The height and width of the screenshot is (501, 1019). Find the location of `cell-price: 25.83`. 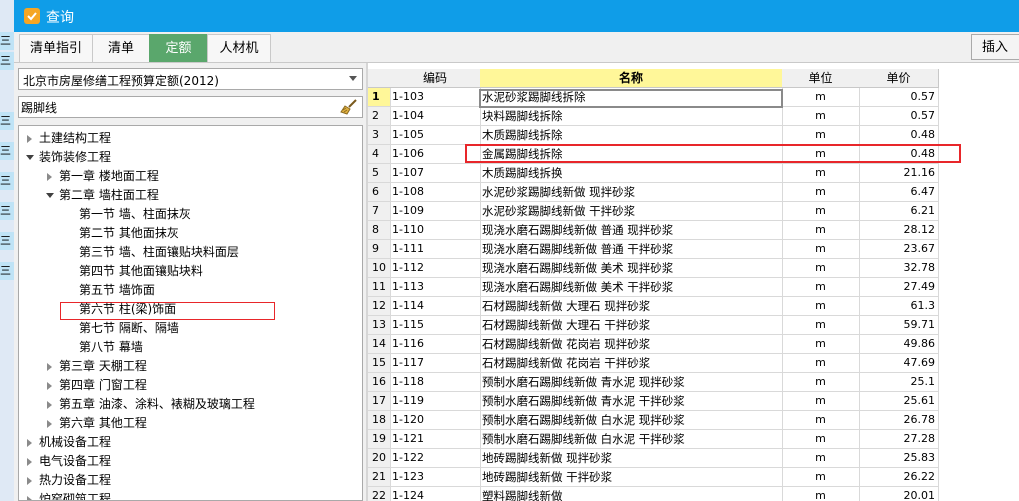

cell-price: 25.83 is located at coordinates (899, 458).